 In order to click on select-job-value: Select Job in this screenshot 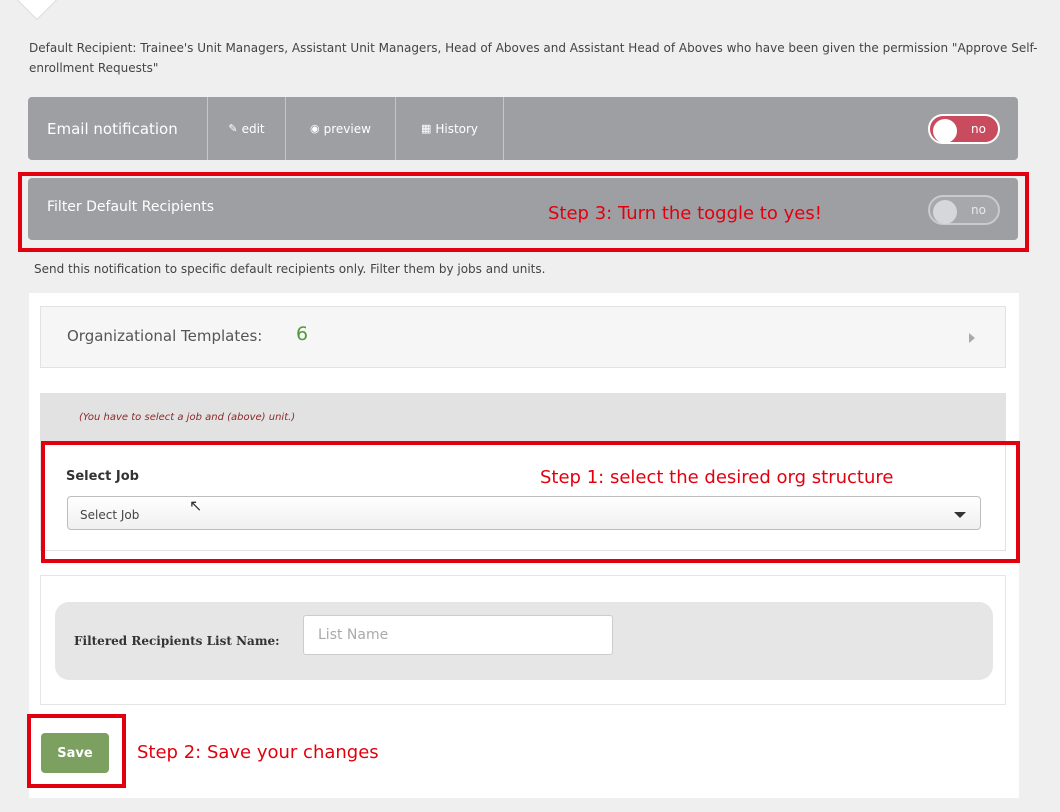, I will do `click(110, 515)`.